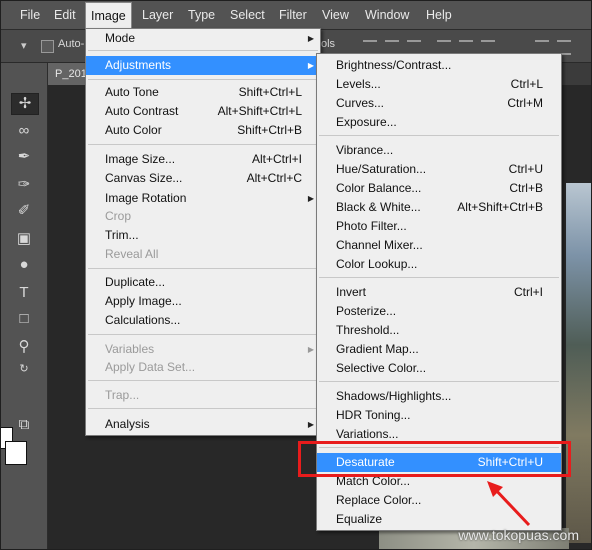 The height and width of the screenshot is (550, 592). I want to click on menu-item-canvas-size: Canvas Size... Alt+Ctrl+C, so click(203, 178).